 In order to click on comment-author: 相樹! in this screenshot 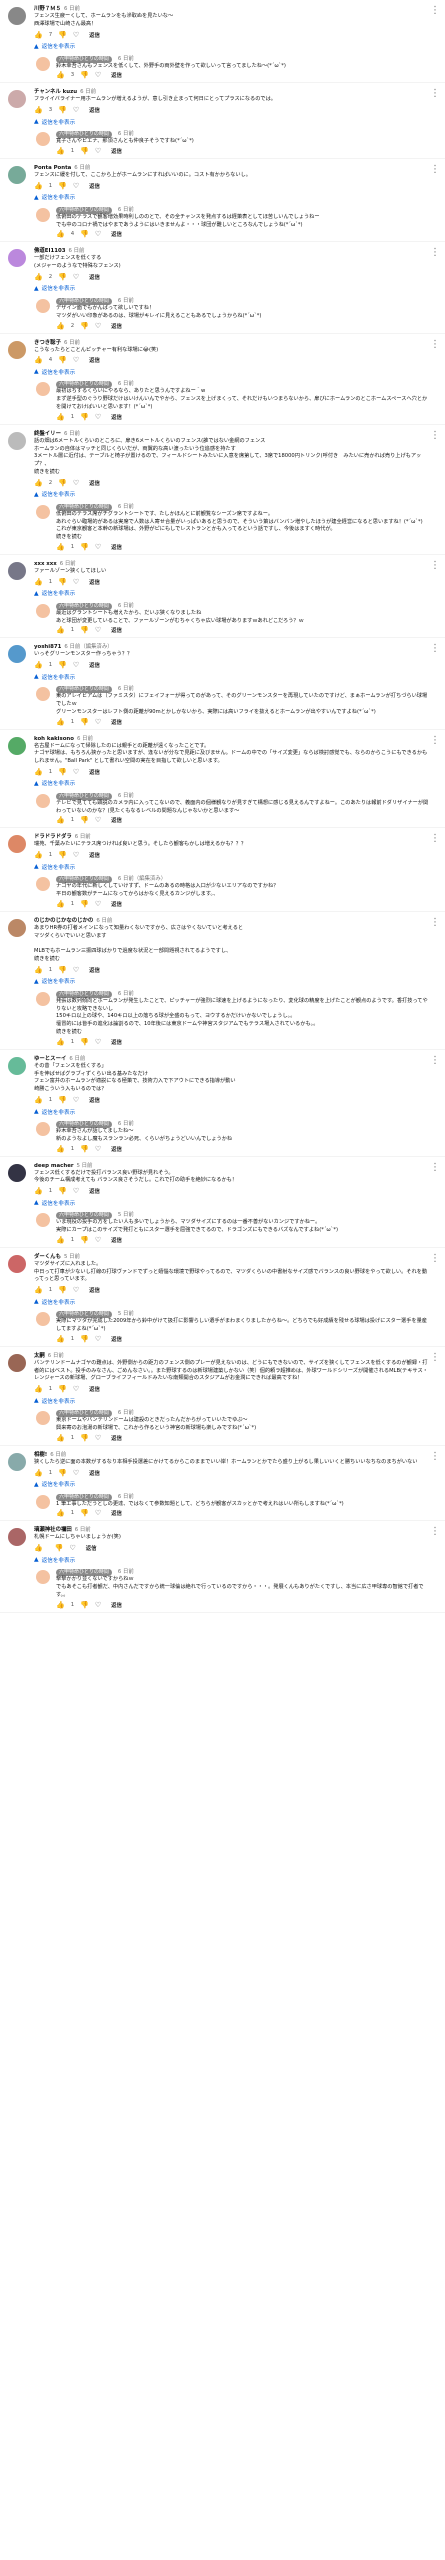, I will do `click(40, 1455)`.